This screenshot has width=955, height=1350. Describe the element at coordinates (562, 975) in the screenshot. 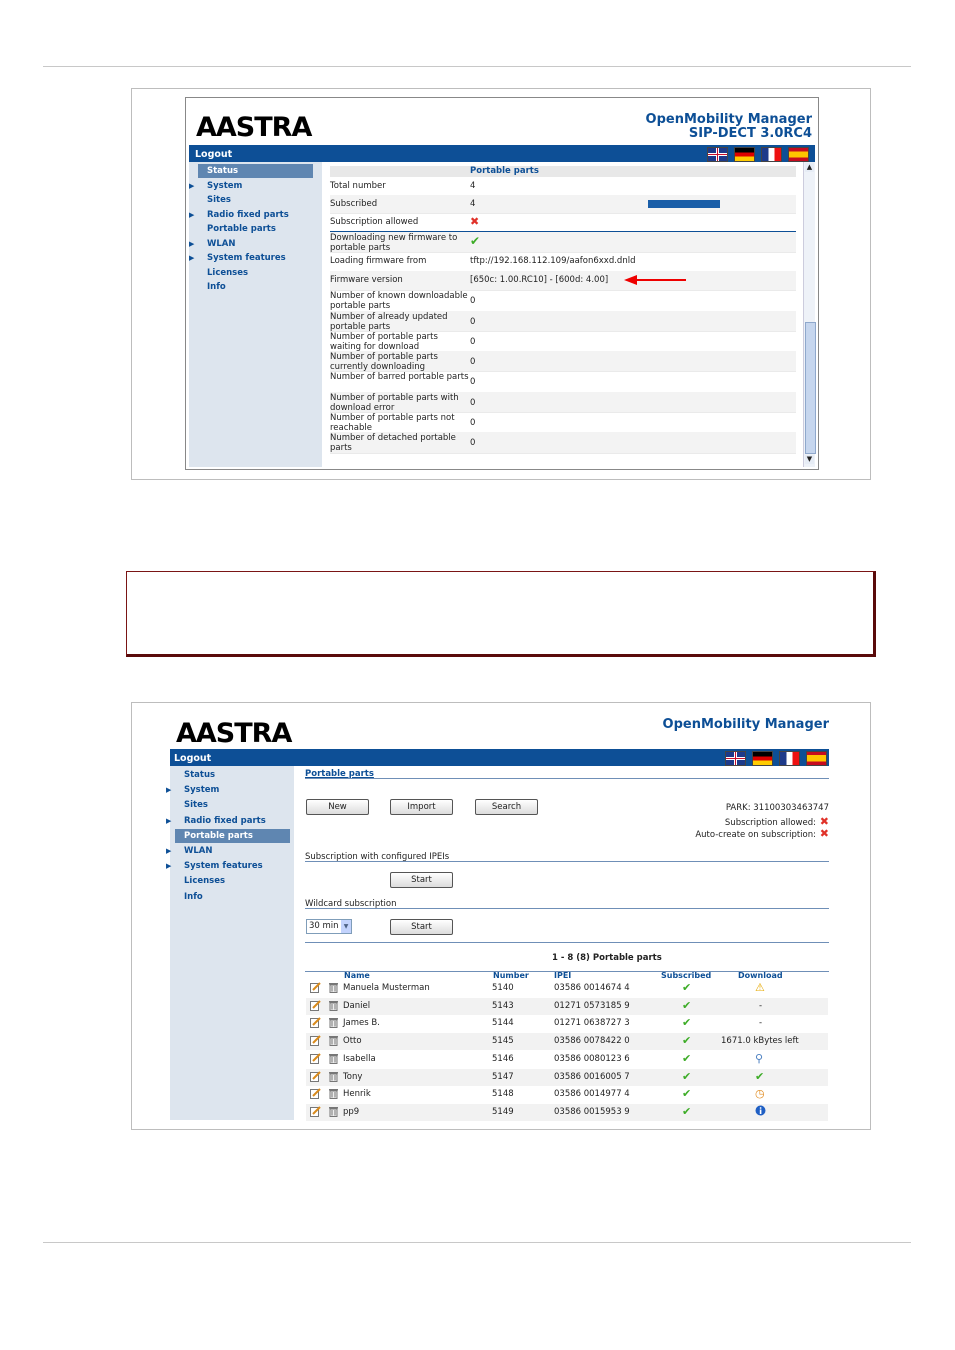

I see `col-ipei: IPEI` at that location.